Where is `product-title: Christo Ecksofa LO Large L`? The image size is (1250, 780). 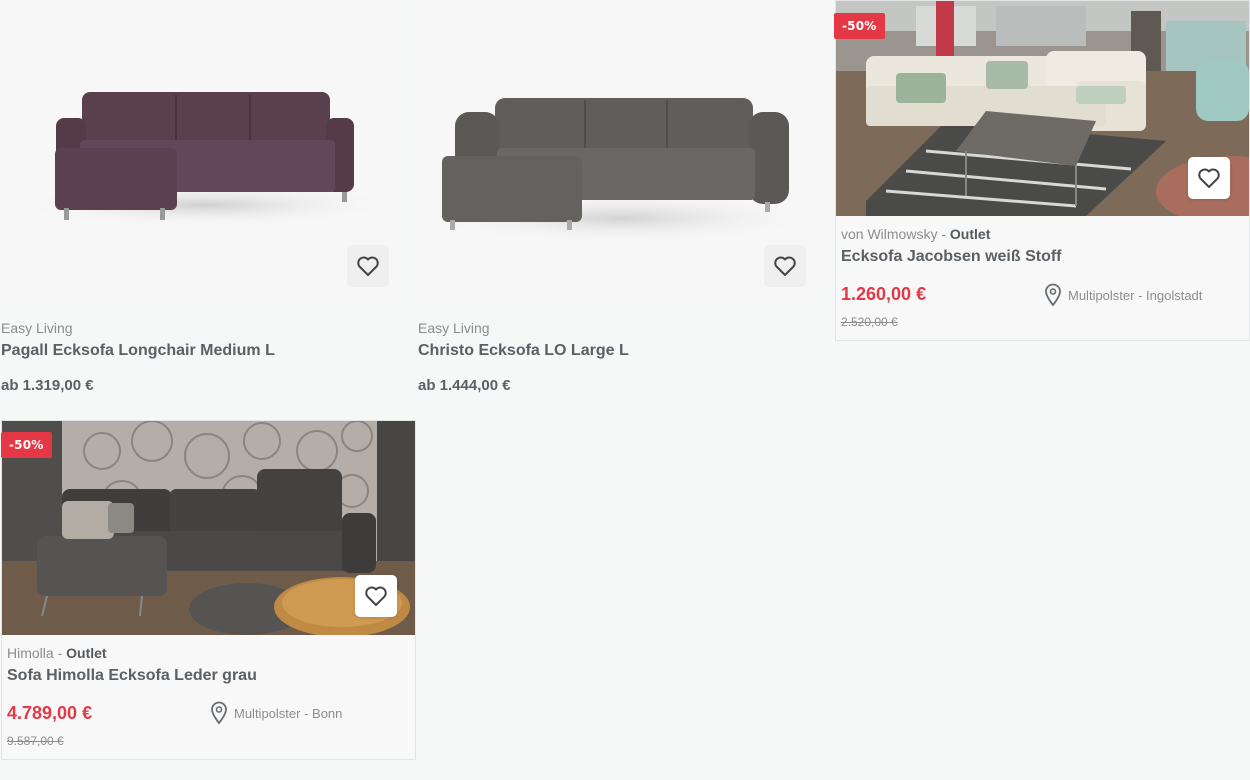
product-title: Christo Ecksofa LO Large L is located at coordinates (523, 351).